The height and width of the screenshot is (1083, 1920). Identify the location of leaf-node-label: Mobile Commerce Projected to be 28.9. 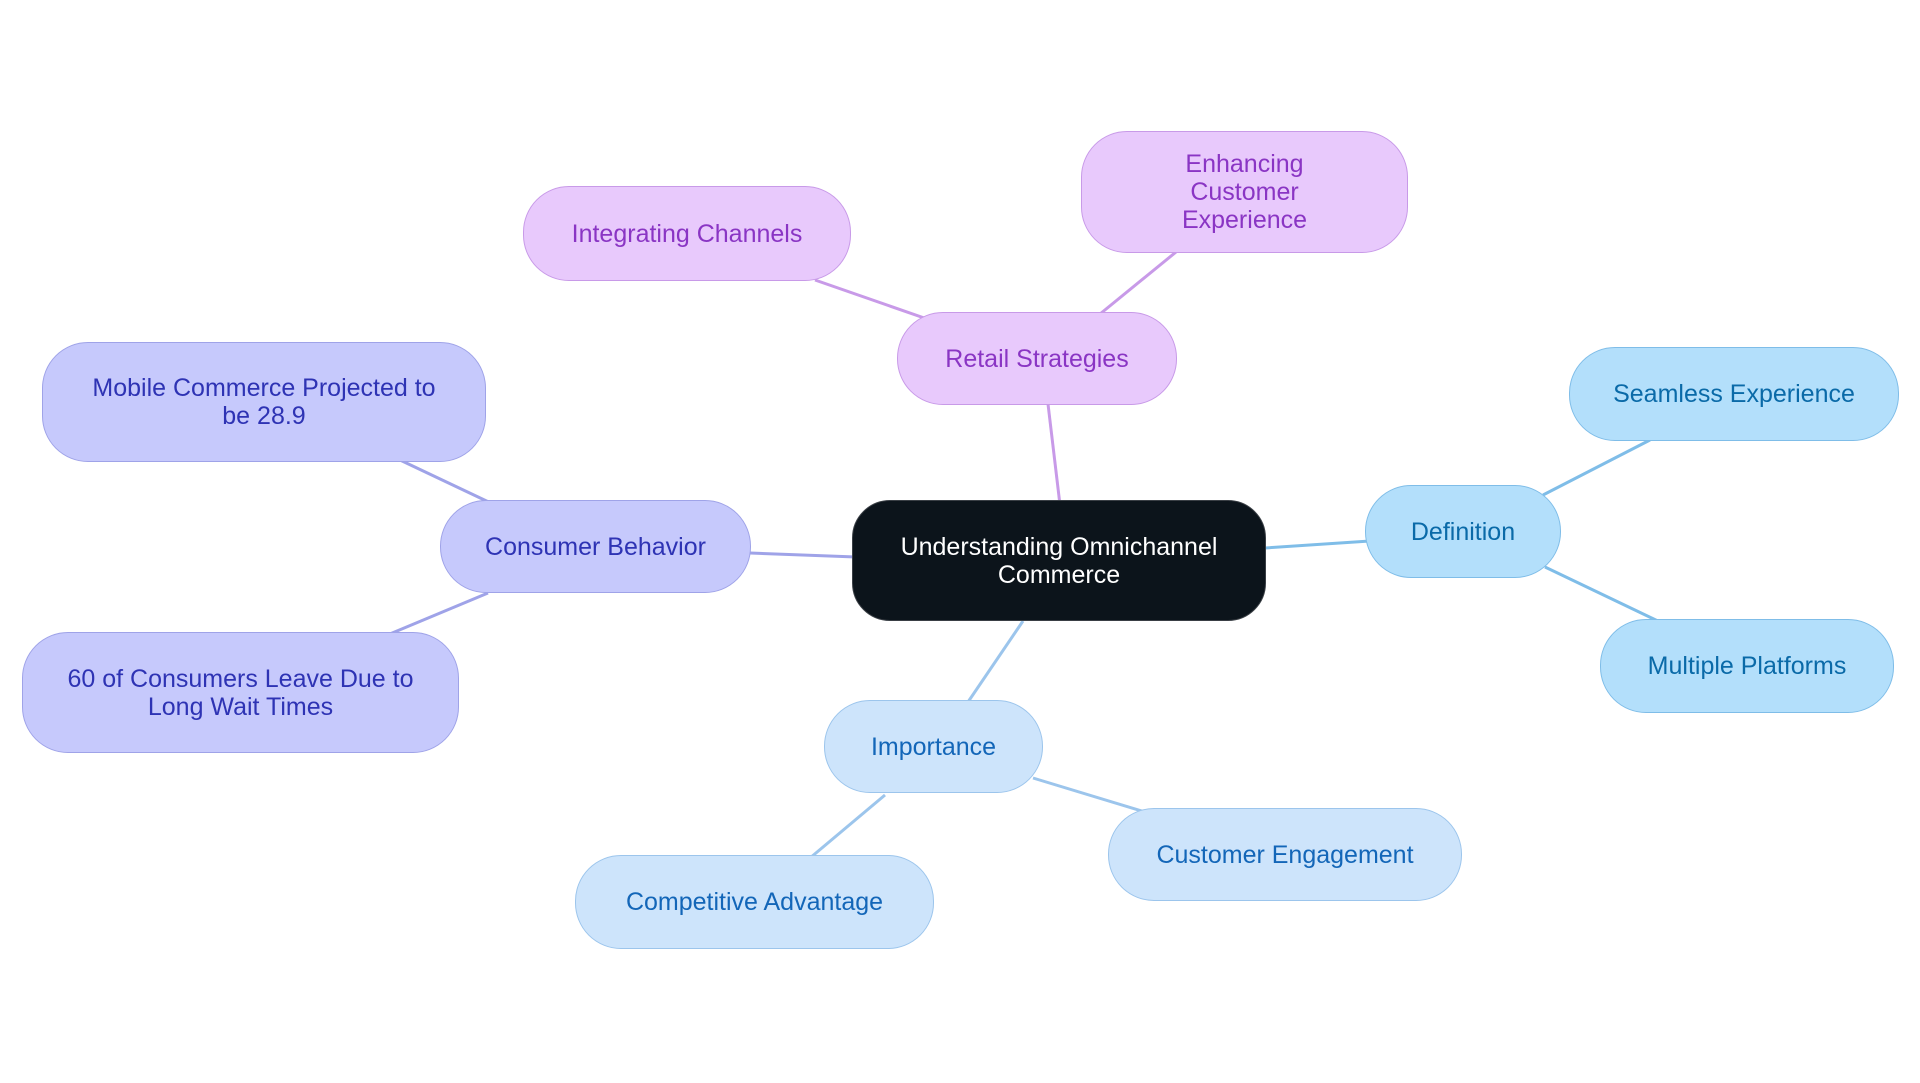
(264, 402).